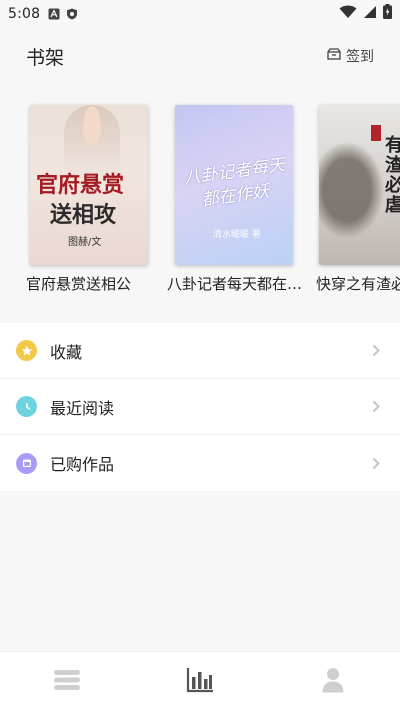 The height and width of the screenshot is (711, 400). Describe the element at coordinates (82, 464) in the screenshot. I see `menu-item-label: 已购作品` at that location.